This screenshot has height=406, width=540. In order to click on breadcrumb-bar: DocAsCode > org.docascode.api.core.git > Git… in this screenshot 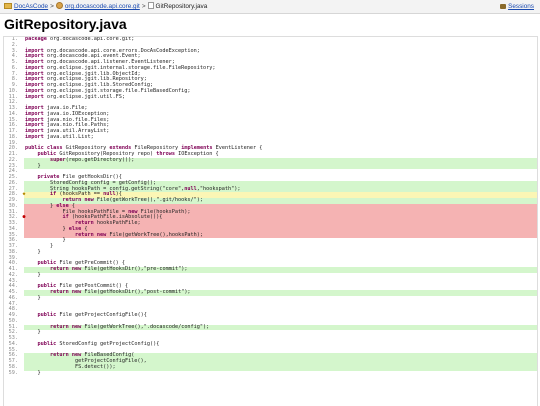, I will do `click(270, 7)`.